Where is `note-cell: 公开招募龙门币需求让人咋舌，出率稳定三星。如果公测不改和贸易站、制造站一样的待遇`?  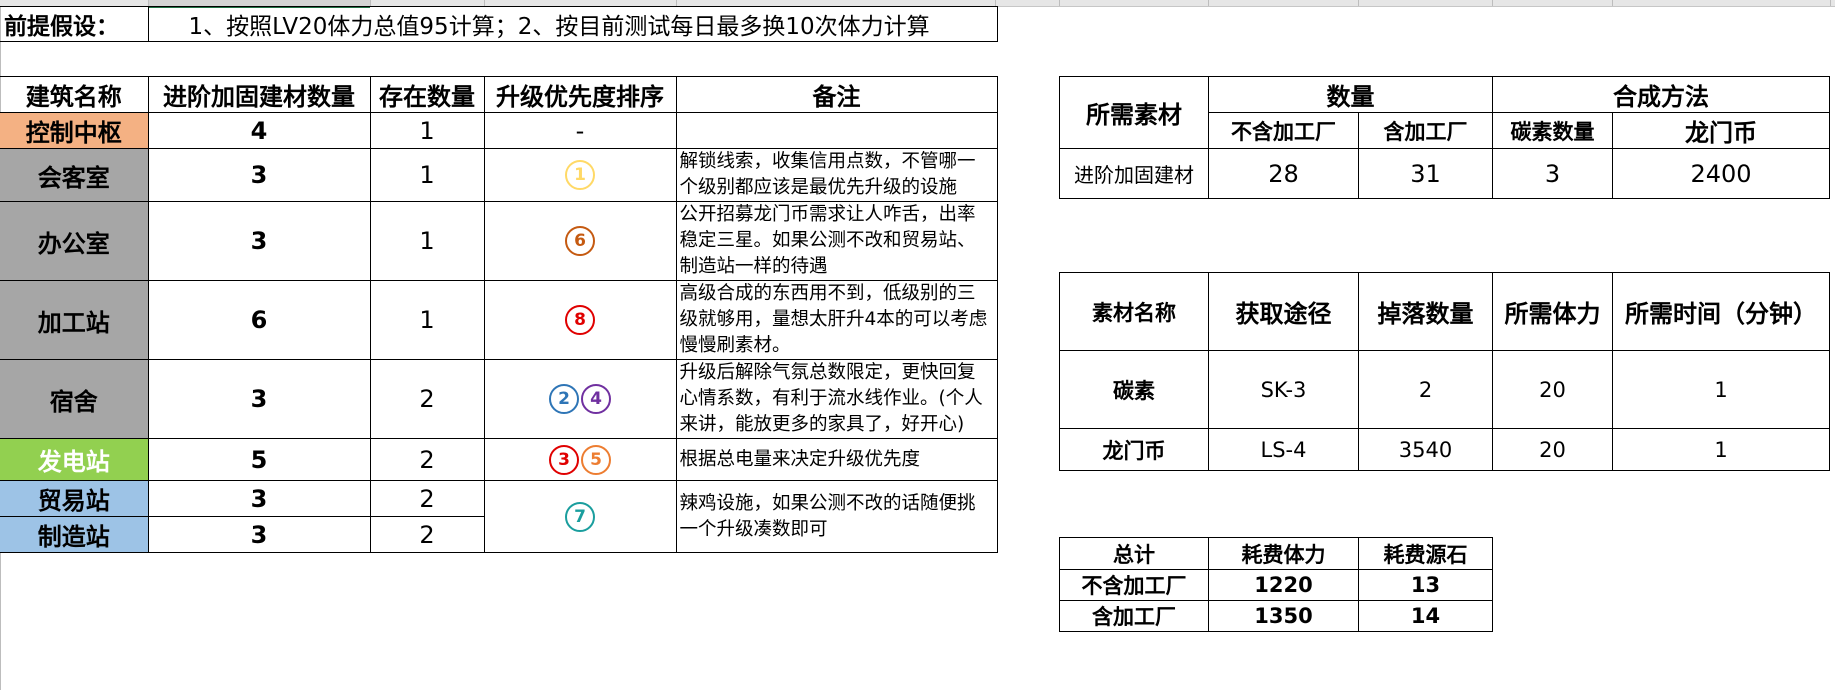
note-cell: 公开招募龙门币需求让人咋舌，出率稳定三星。如果公测不改和贸易站、制造站一样的待遇 is located at coordinates (836, 241).